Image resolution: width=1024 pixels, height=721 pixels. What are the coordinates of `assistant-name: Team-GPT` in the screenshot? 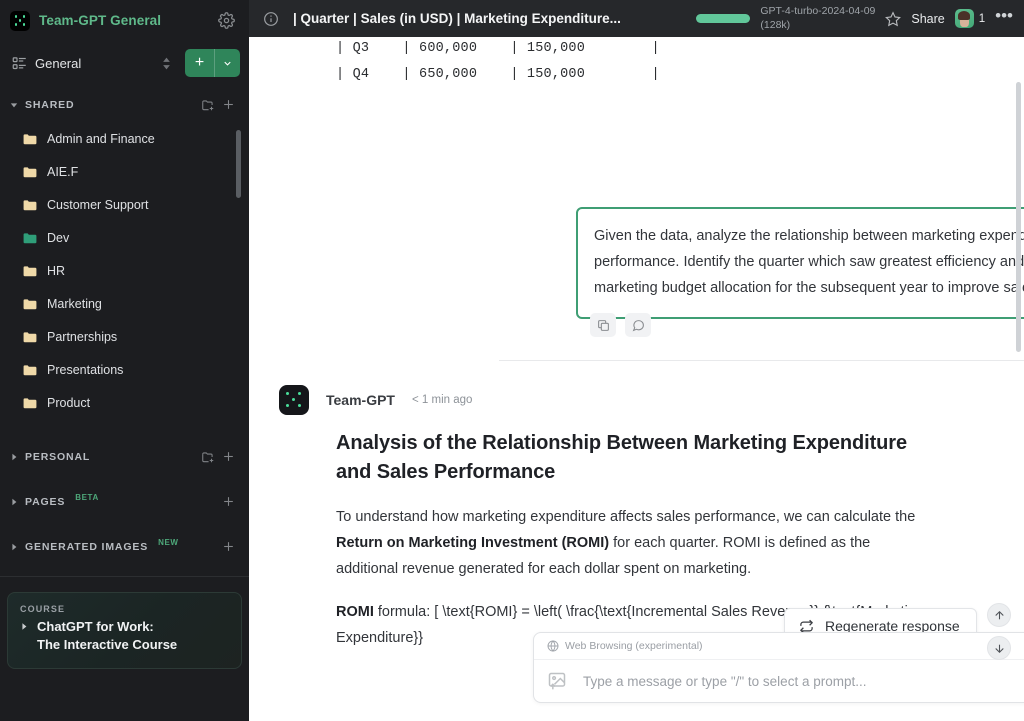 It's located at (360, 400).